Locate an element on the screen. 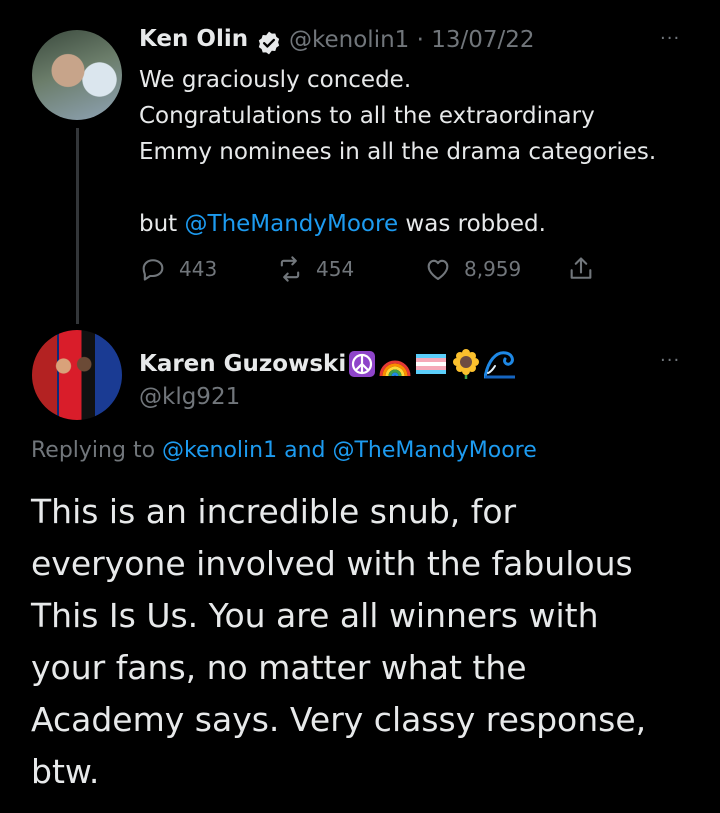 The image size is (720, 813). retweet-button: 454 is located at coordinates (315, 269).